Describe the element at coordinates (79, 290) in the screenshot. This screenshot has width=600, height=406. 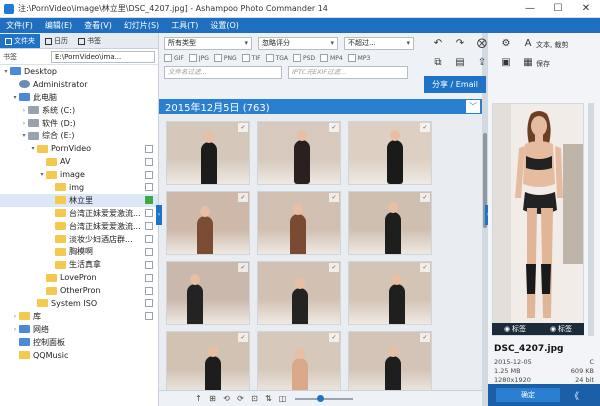
I see `tree-item: OtherPron` at that location.